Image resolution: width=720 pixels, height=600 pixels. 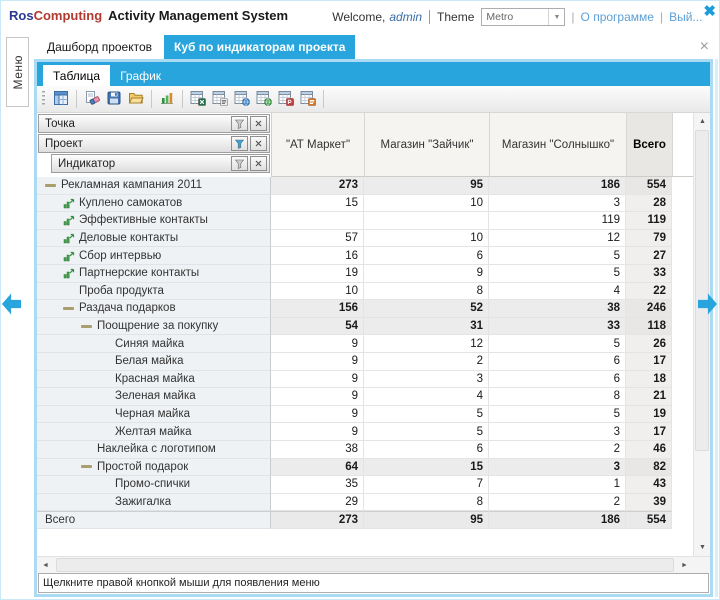 I want to click on horizontal-scroll-thumb, so click(x=365, y=565).